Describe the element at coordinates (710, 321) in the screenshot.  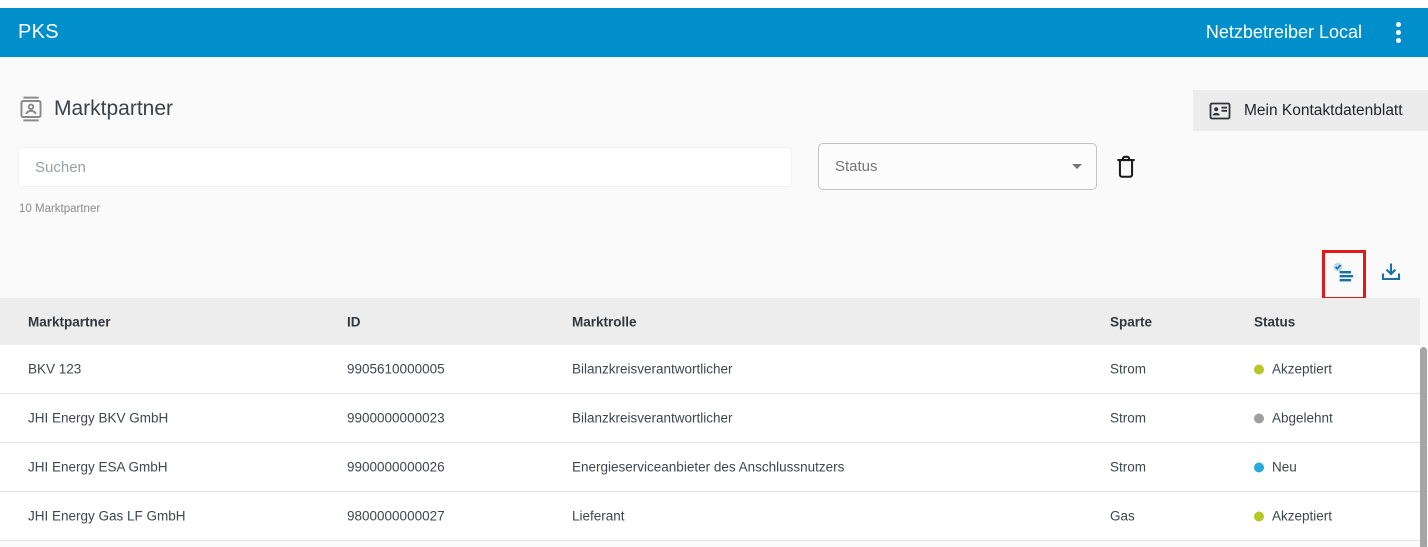
I see `table-header-row: Marktpartner ID Marktrolle Sparte Status` at that location.